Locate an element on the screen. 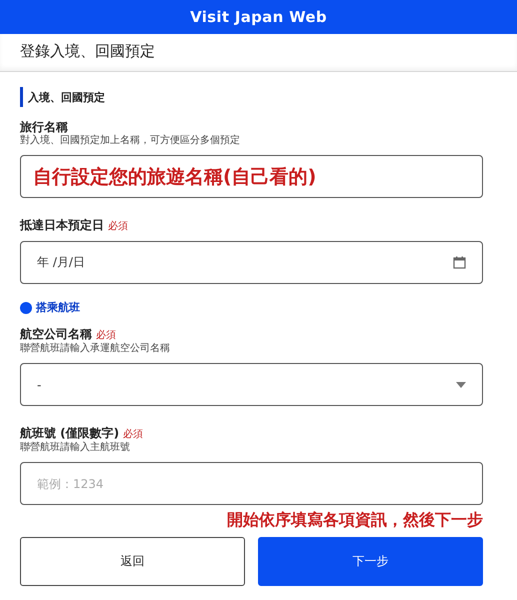 The image size is (517, 600). back-button: 返回 is located at coordinates (132, 561).